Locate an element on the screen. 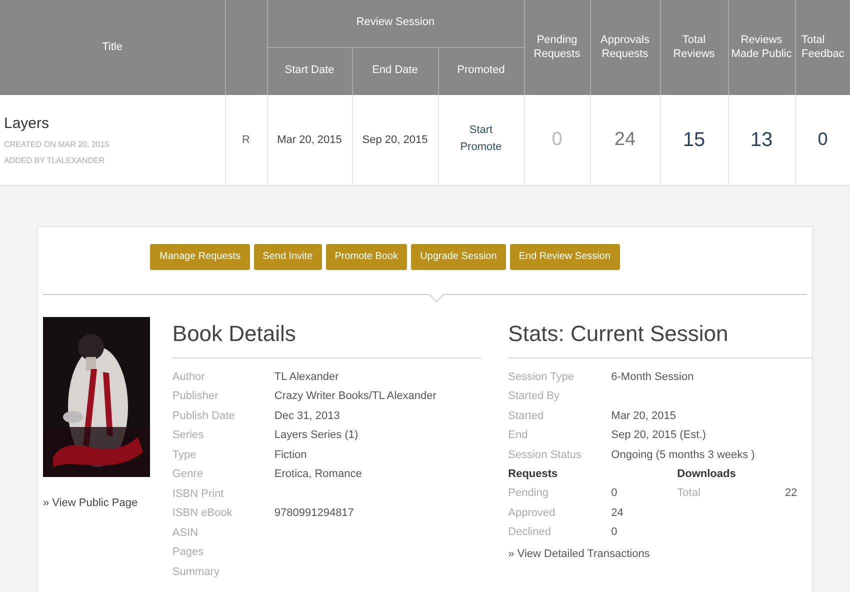 The width and height of the screenshot is (850, 592). field-value: Crazy Writer Books/TL Alexander is located at coordinates (355, 396).